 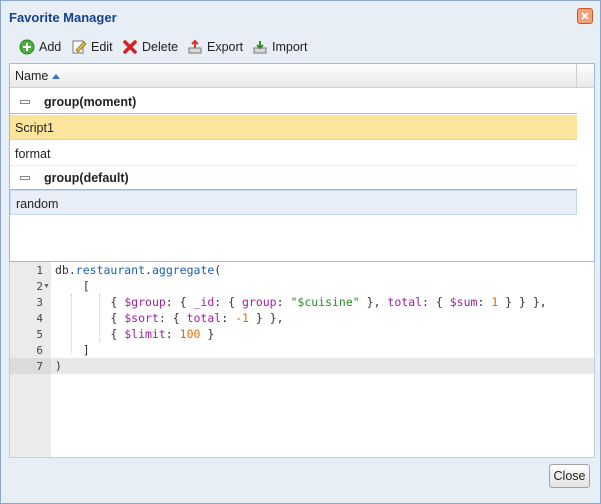 I want to click on line-number: 5, so click(x=39, y=334).